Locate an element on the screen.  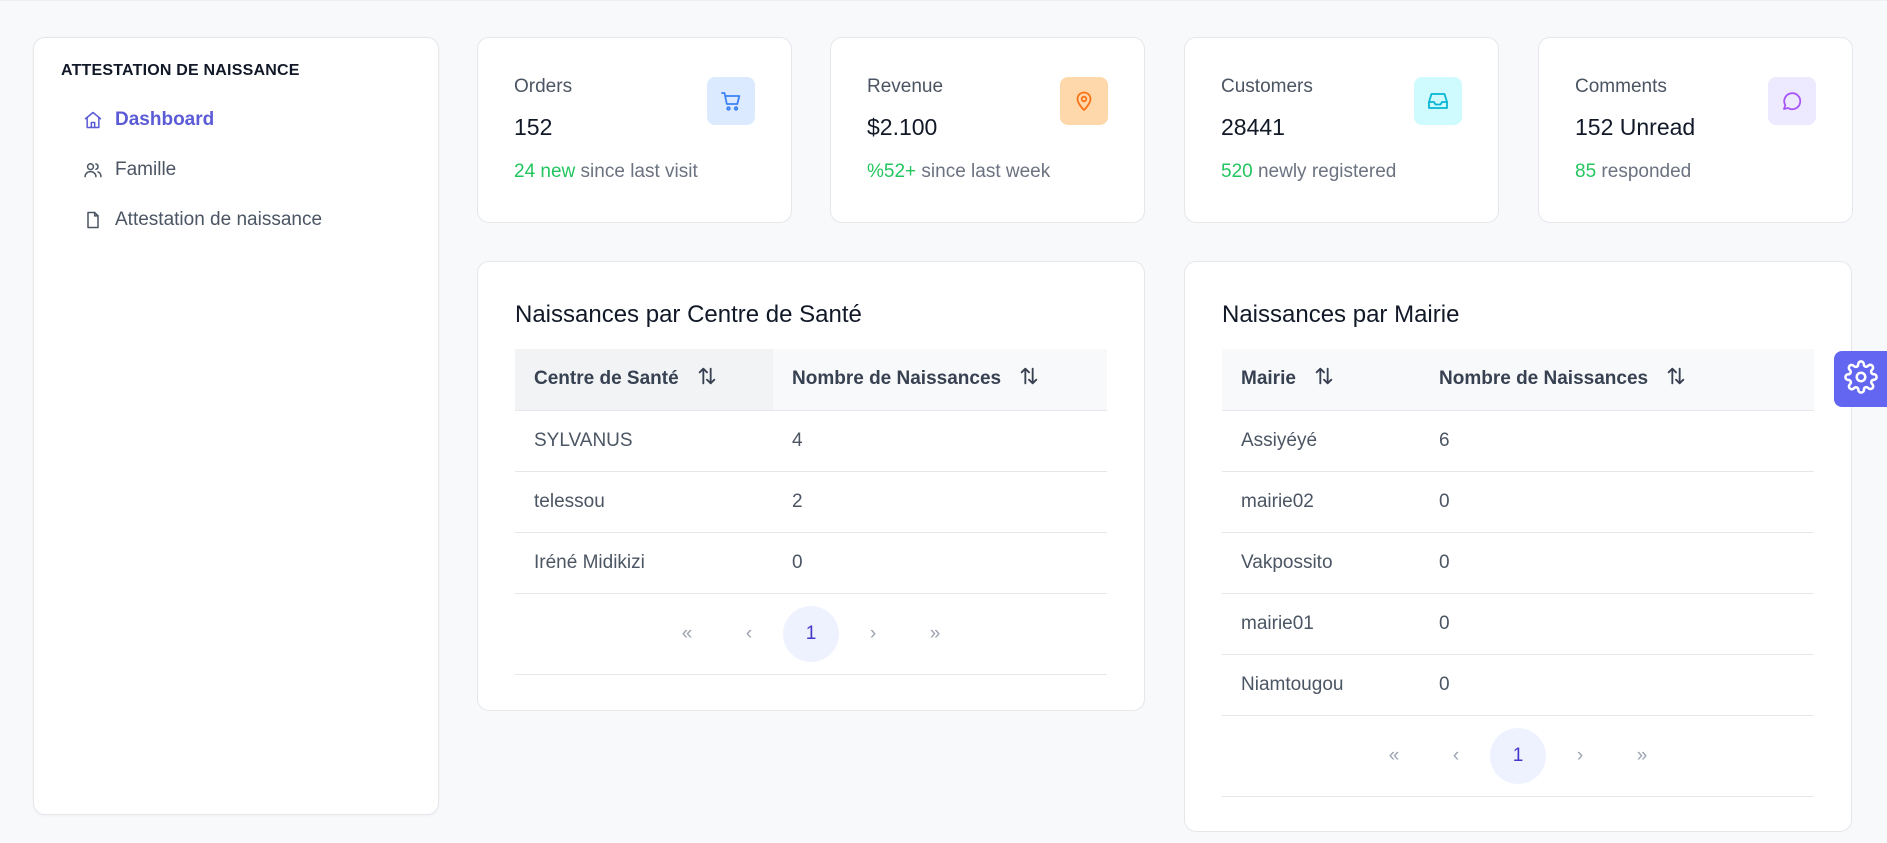
table-cell: Iréné Midikizi is located at coordinates (644, 563).